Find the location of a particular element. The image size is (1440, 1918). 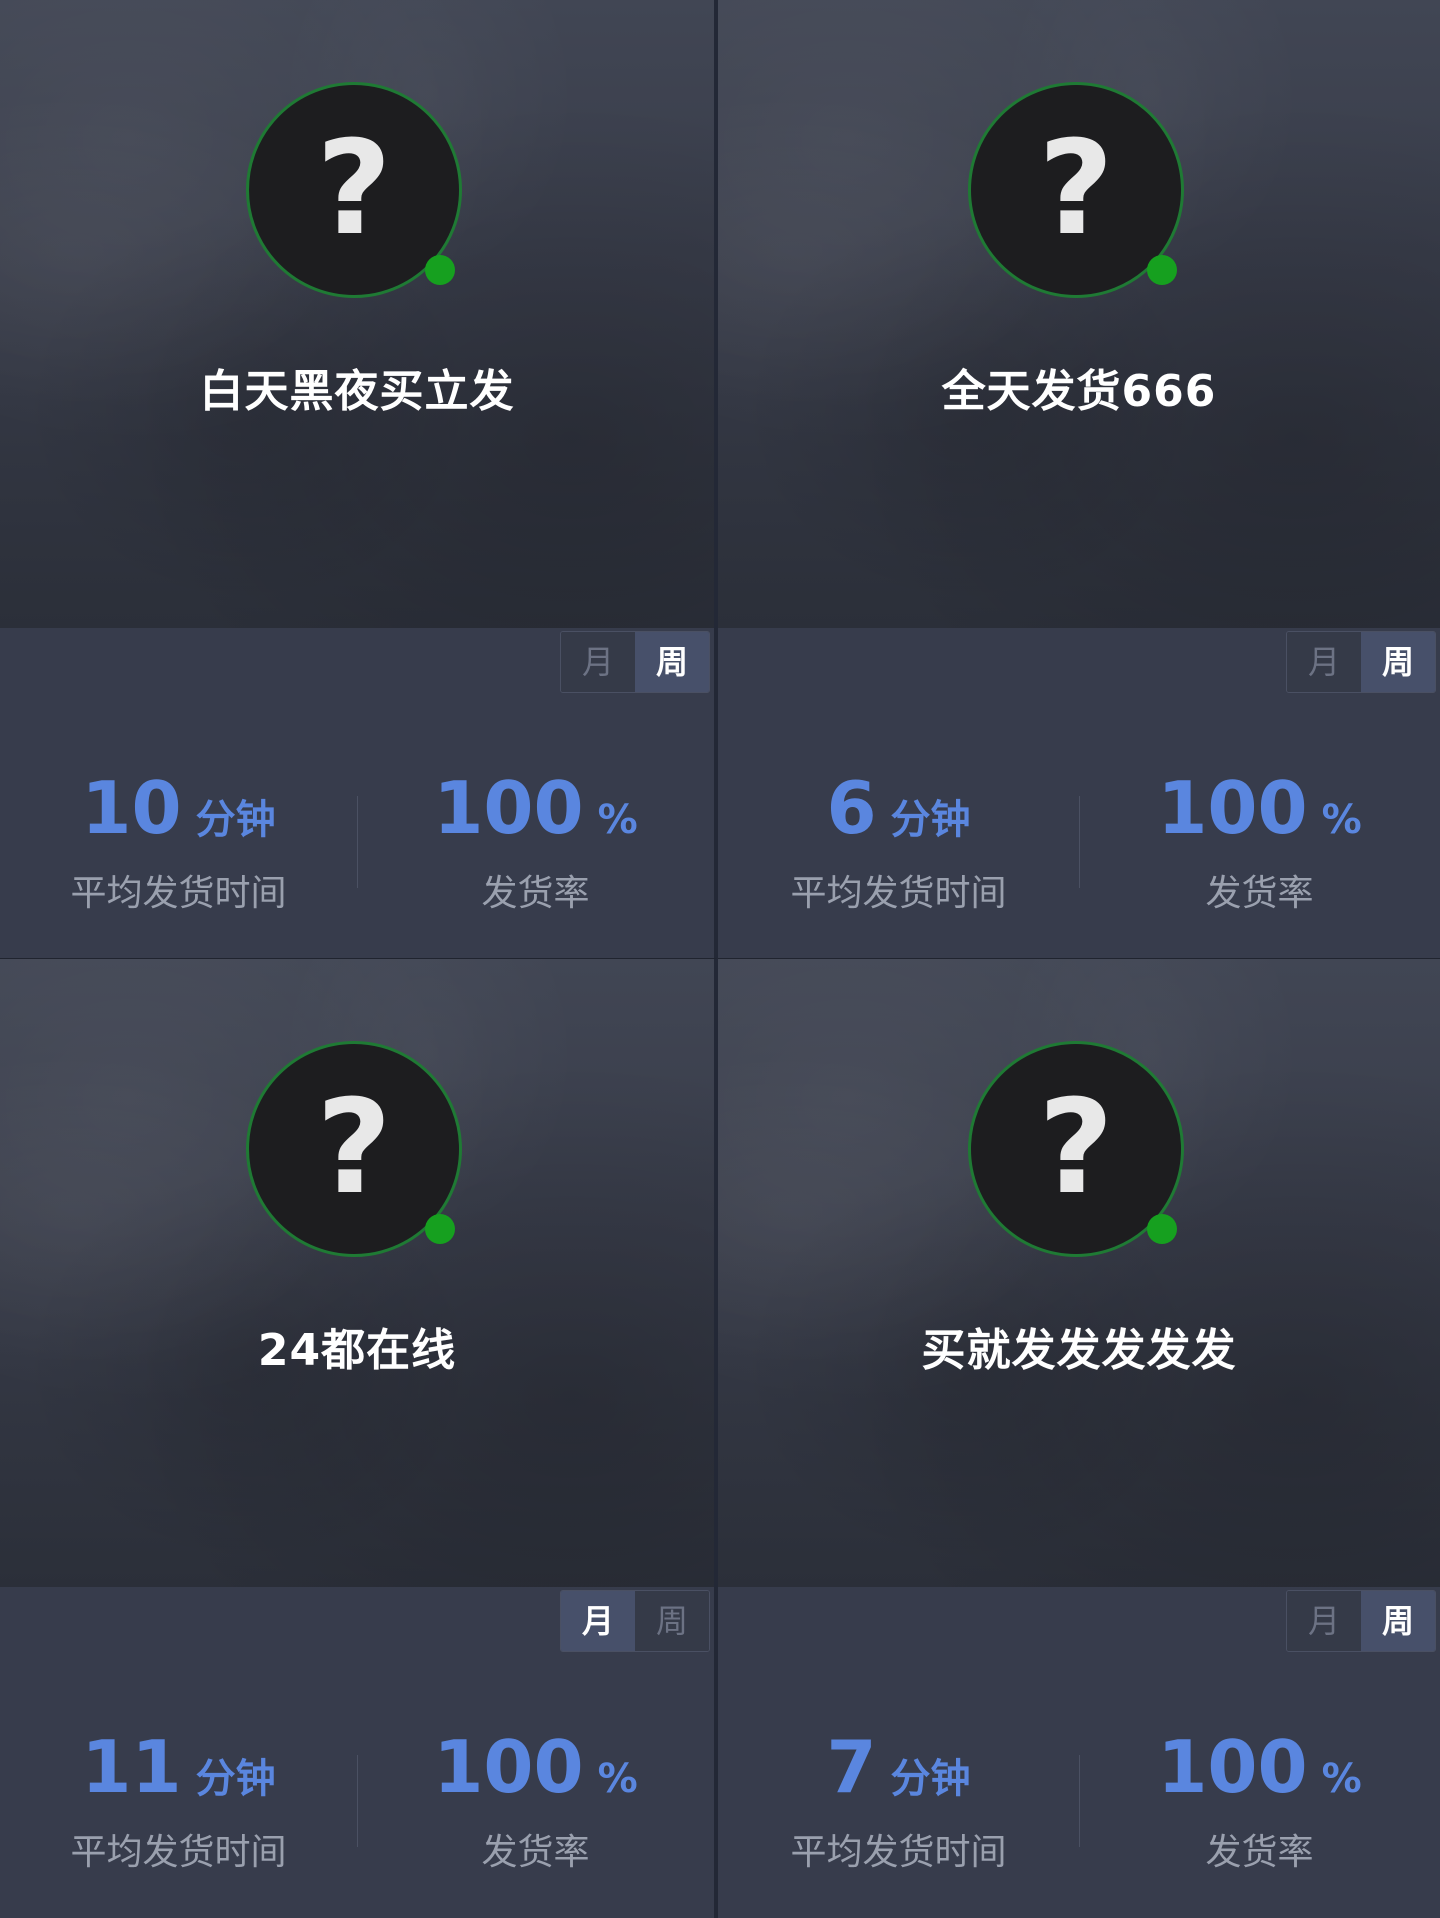

stats-row: 11 分钟 平均发货时间 100% 发货率 is located at coordinates (357, 1800).